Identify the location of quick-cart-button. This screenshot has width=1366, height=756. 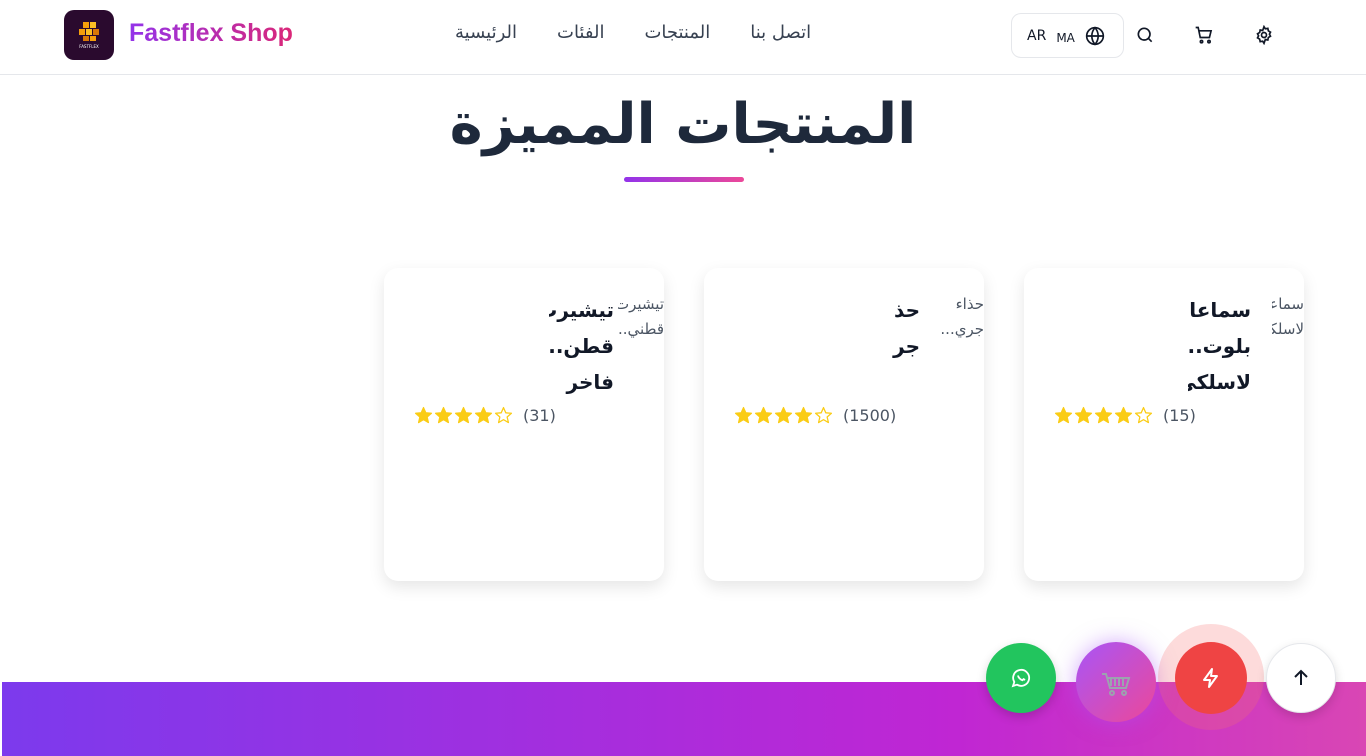
(1116, 682).